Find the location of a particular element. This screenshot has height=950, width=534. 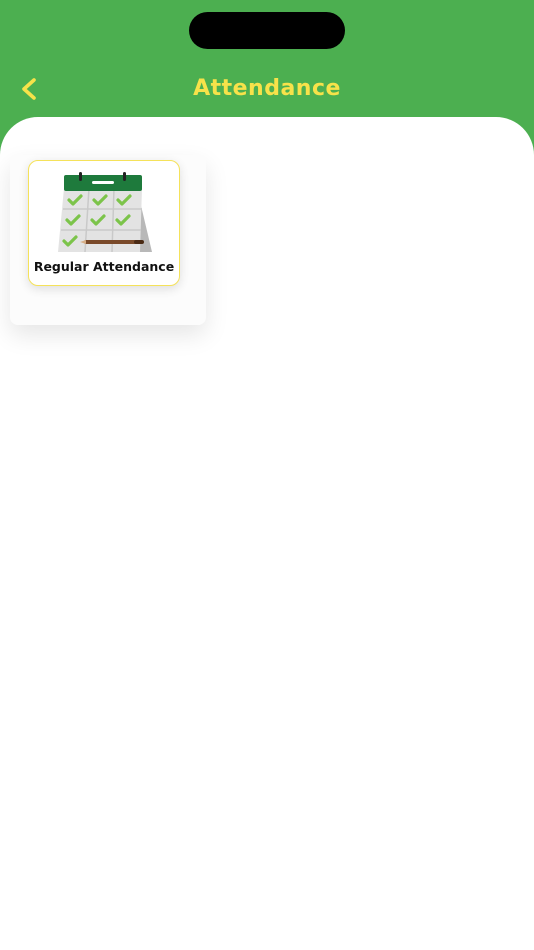

tile-label: Regular Attendance is located at coordinates (104, 266).